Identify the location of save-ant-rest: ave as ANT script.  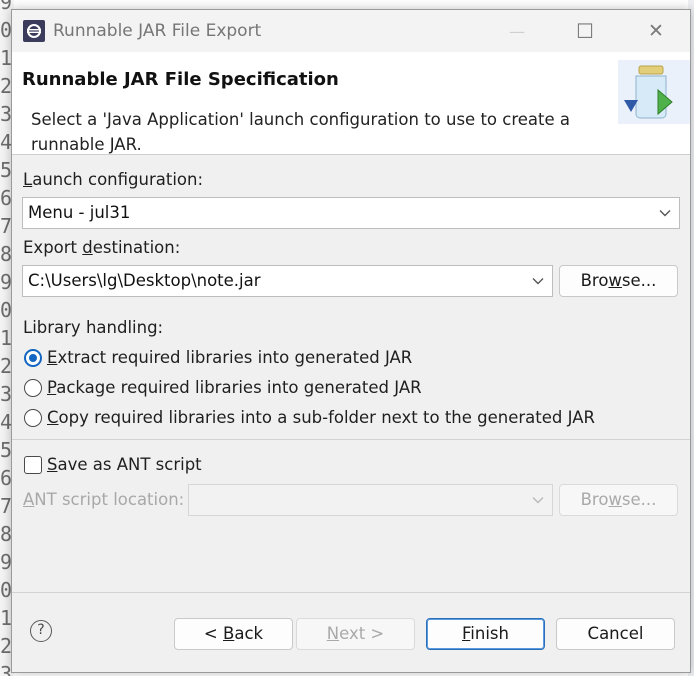
(129, 464).